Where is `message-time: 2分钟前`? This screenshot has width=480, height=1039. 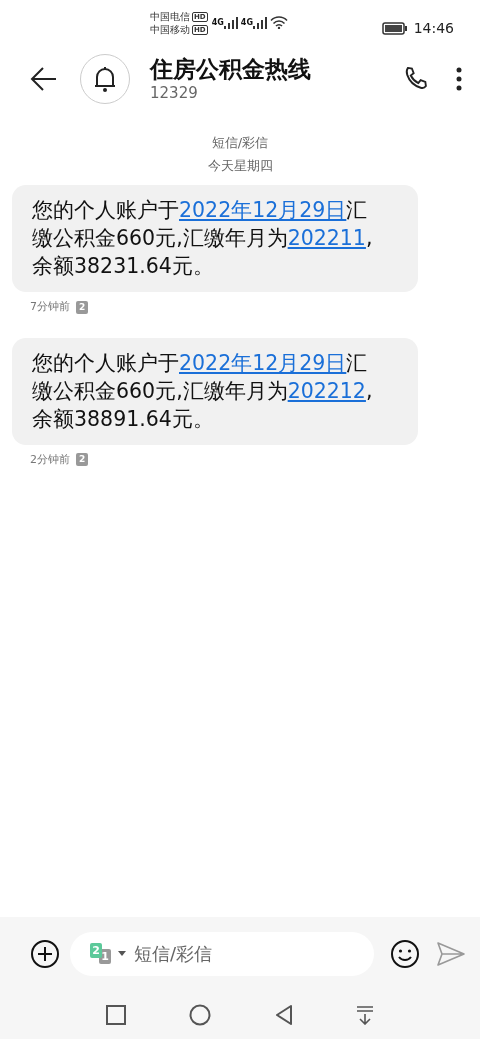
message-time: 2分钟前 is located at coordinates (50, 459).